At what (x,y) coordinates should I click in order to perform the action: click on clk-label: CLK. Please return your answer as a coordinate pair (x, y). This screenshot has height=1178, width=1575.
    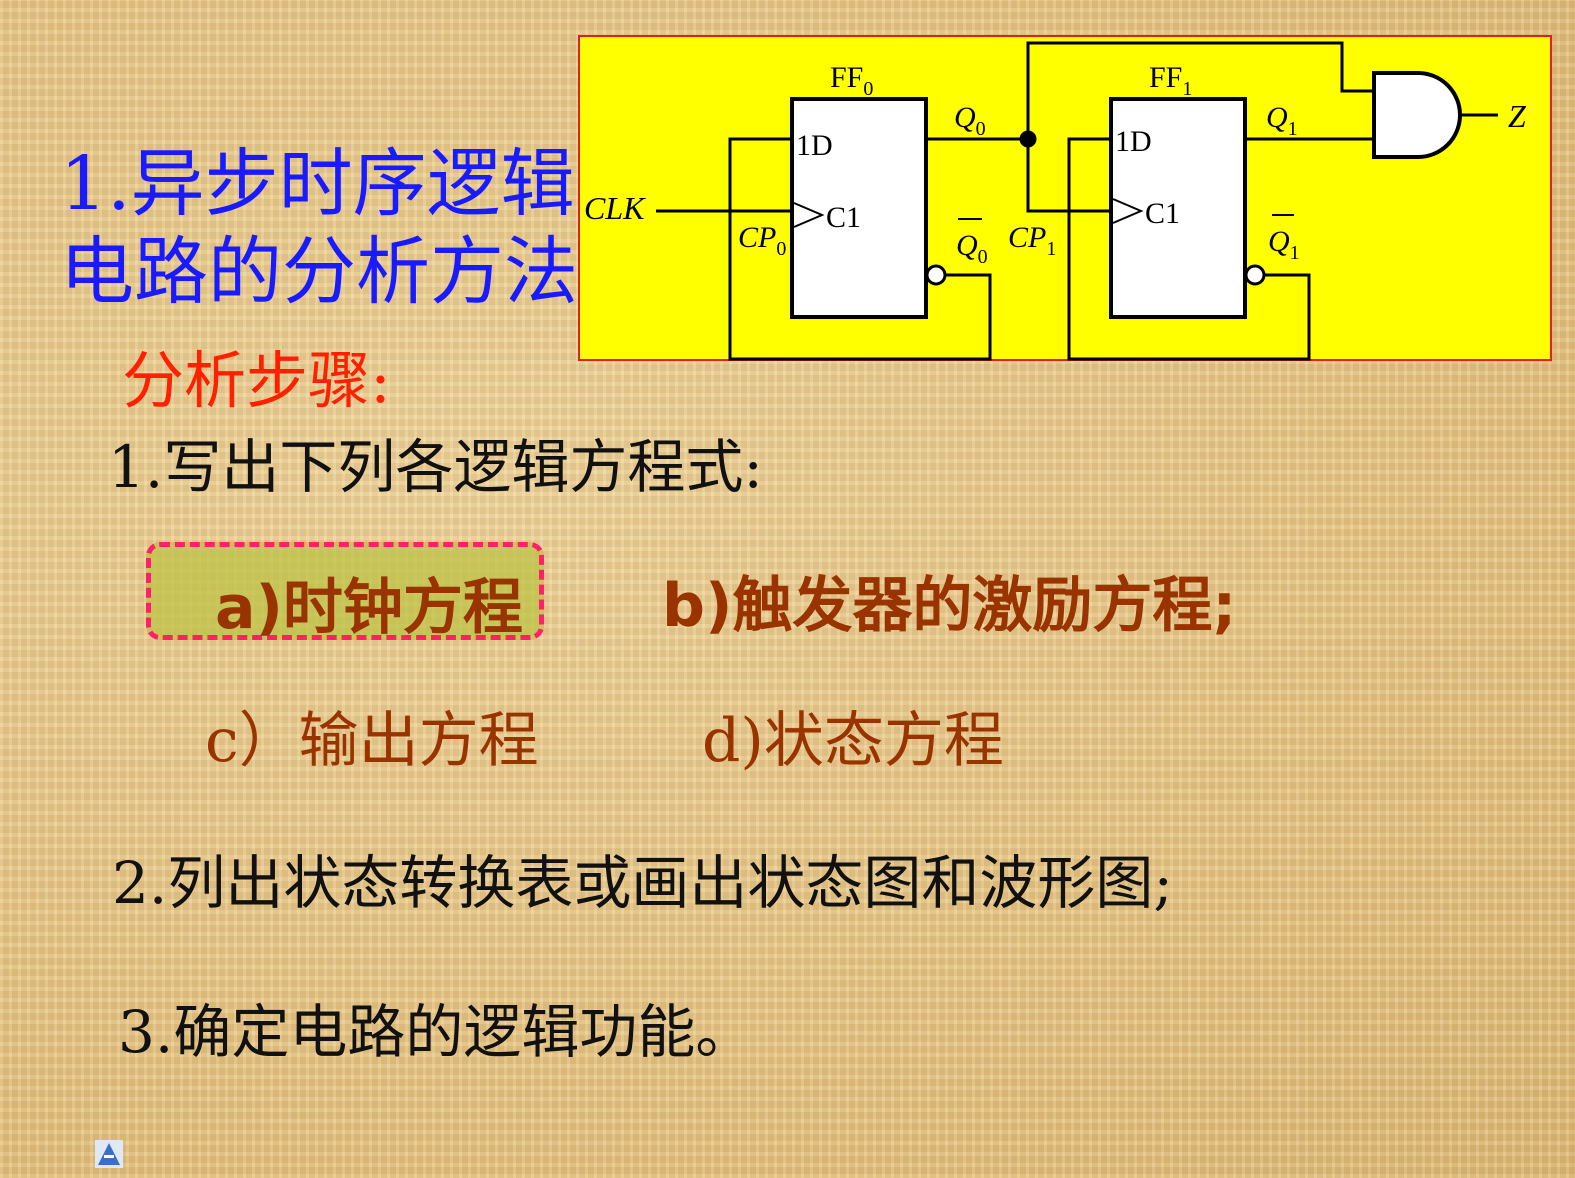
    Looking at the image, I should click on (615, 208).